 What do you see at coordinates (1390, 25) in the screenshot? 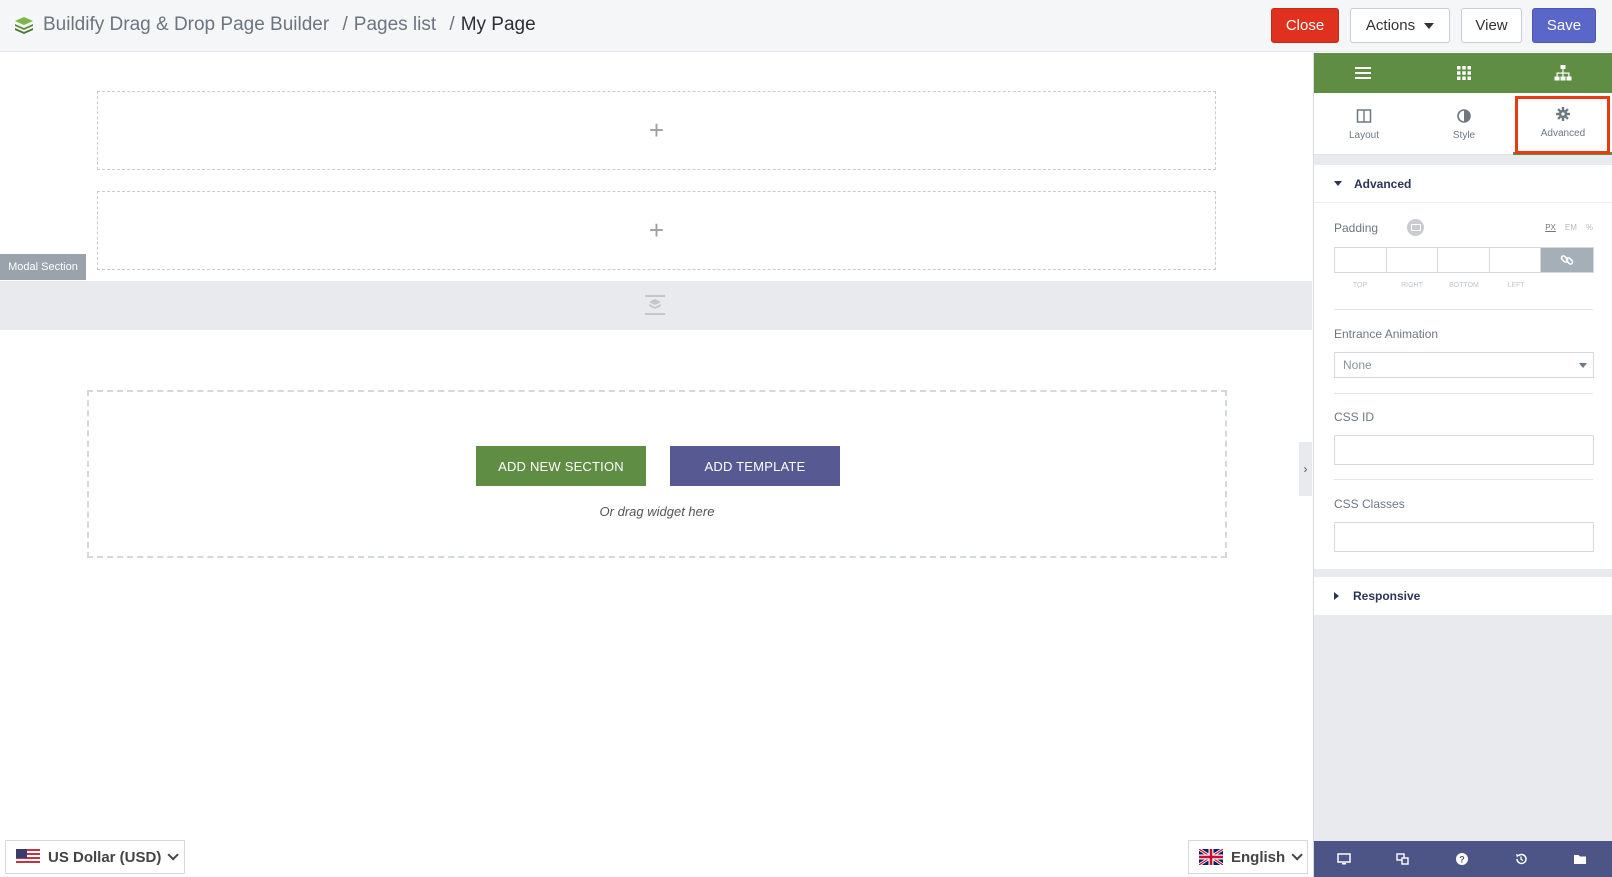
I see `actions-button-label: Actions` at bounding box center [1390, 25].